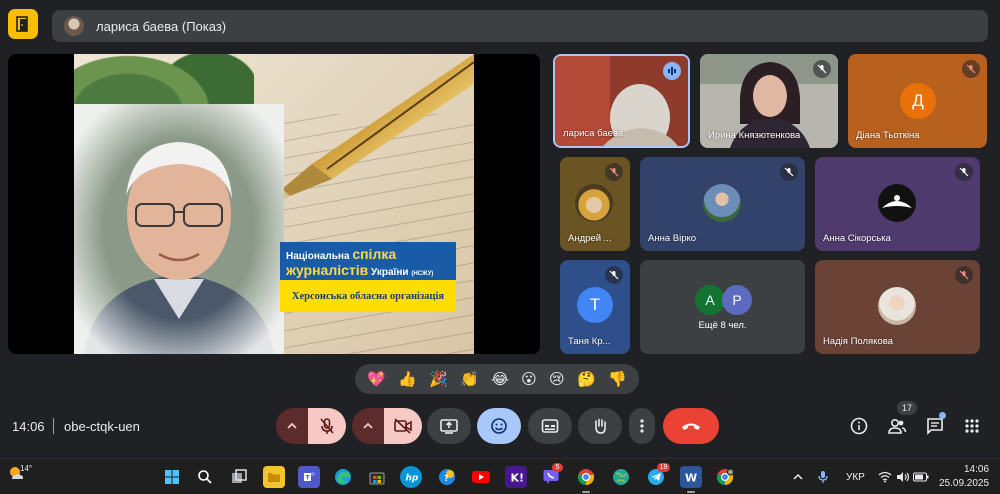  I want to click on camera-options-button, so click(368, 426).